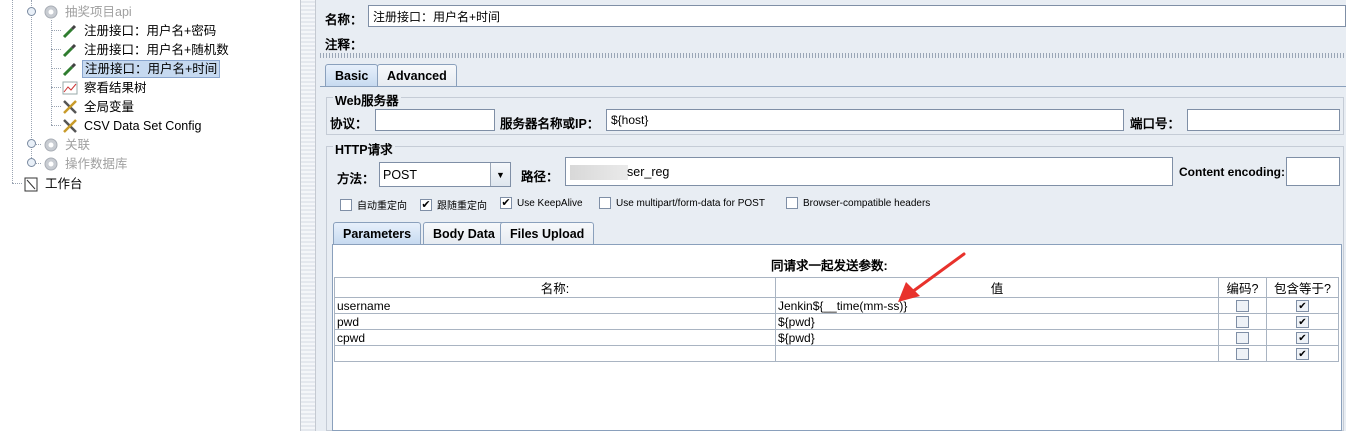 The height and width of the screenshot is (431, 1346). What do you see at coordinates (344, 45) in the screenshot?
I see `comment-label: 注释：` at bounding box center [344, 45].